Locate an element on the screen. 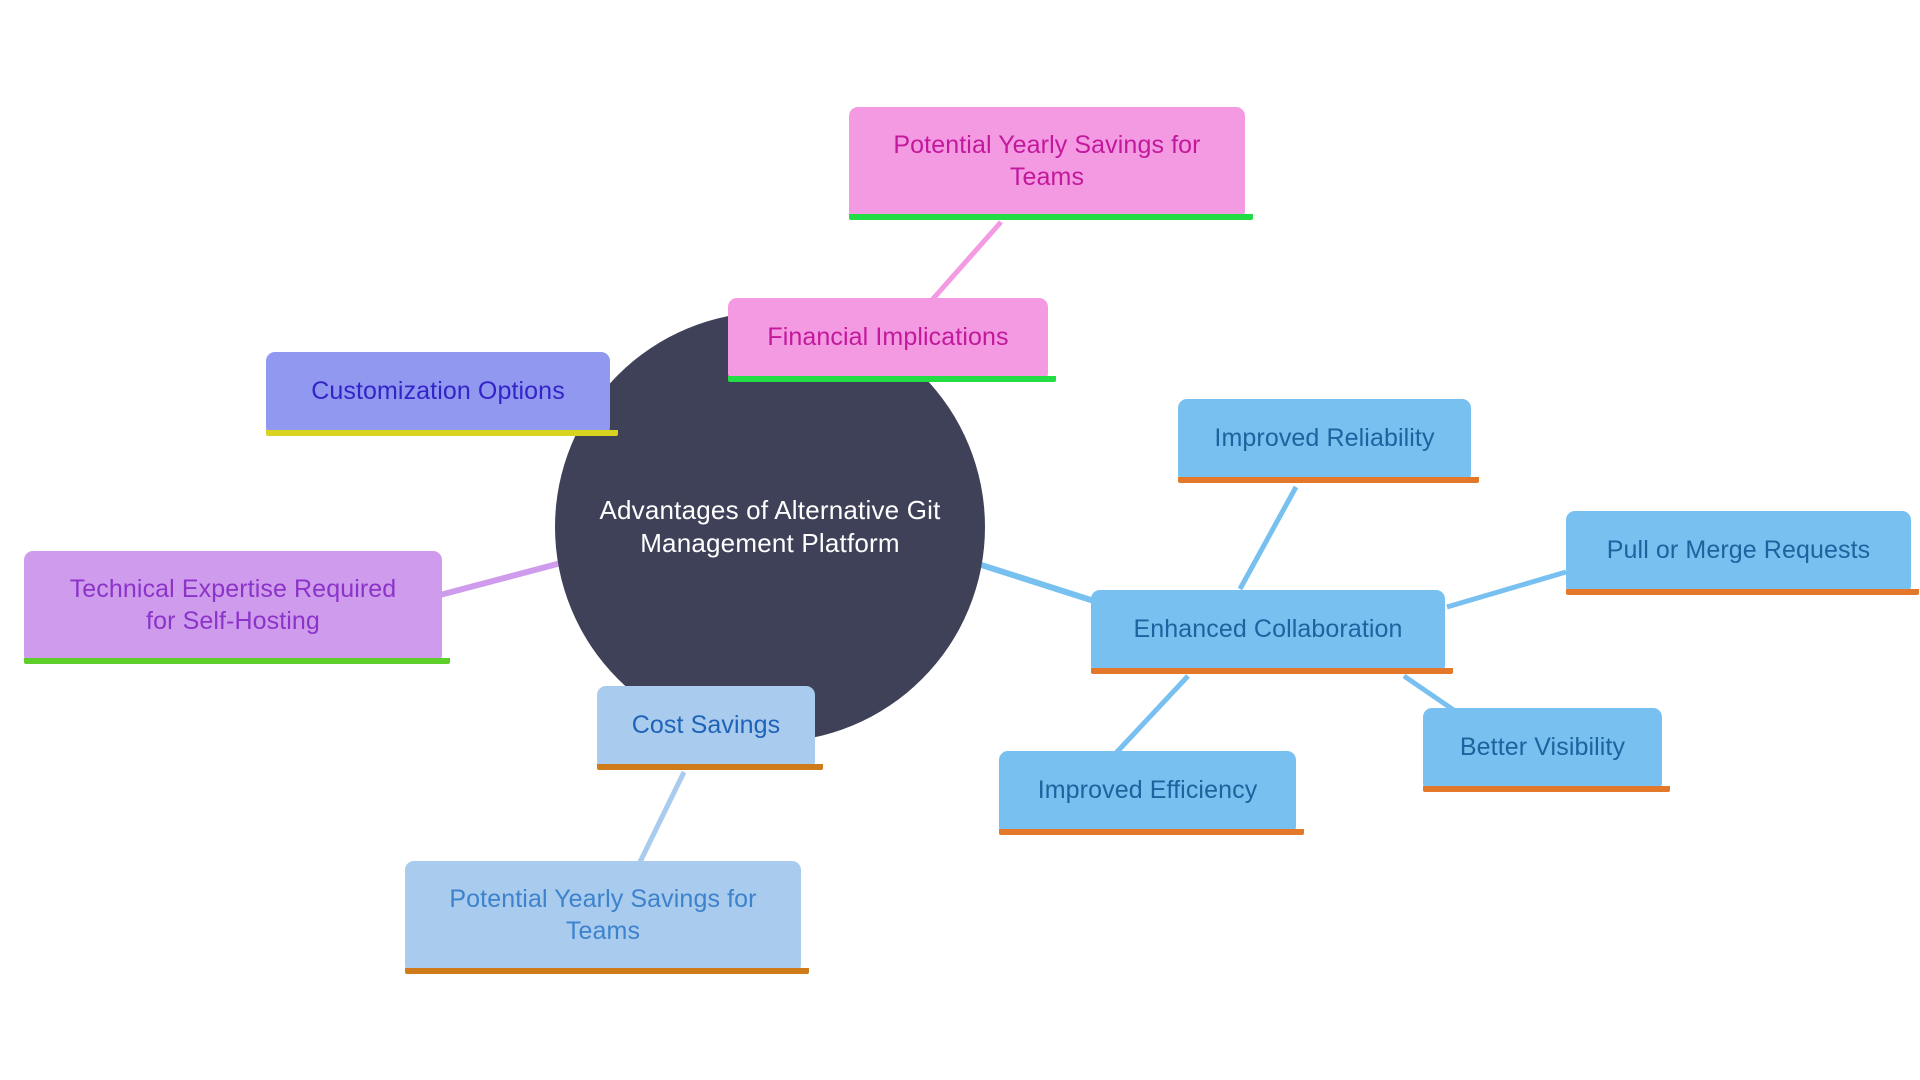 The height and width of the screenshot is (1080, 1920). edge-collab-pull is located at coordinates (1506, 589).